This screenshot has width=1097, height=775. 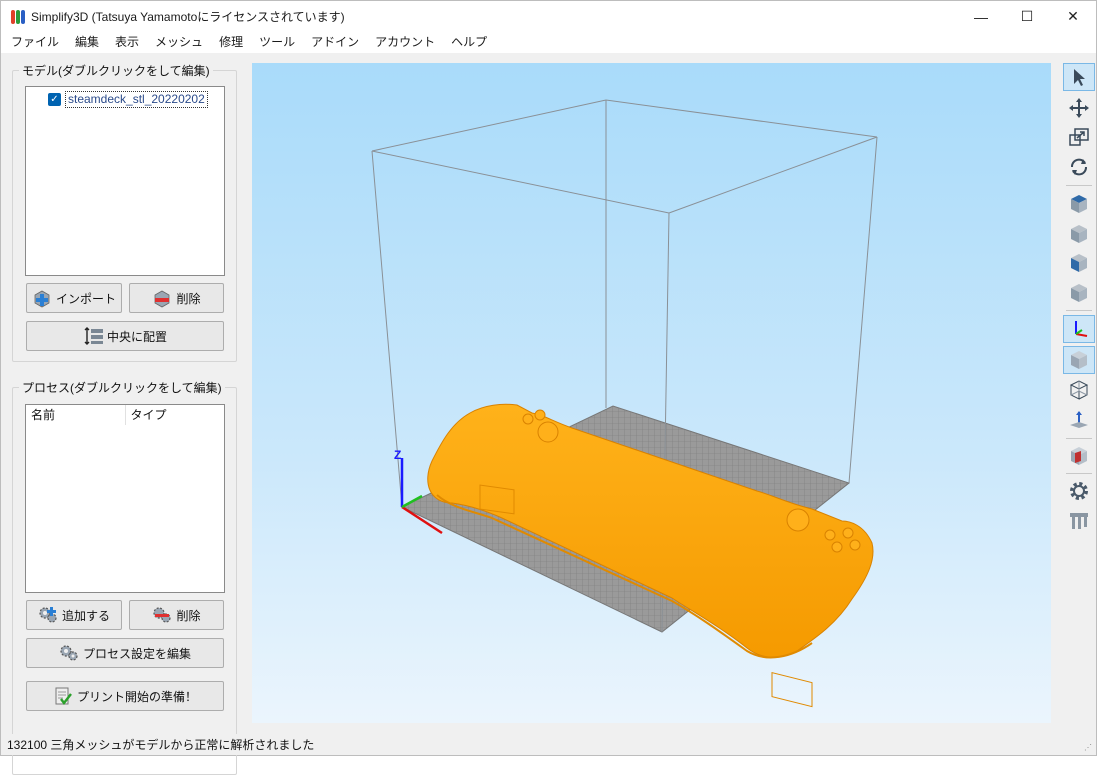 I want to click on arrange-icon, so click(x=93, y=336).